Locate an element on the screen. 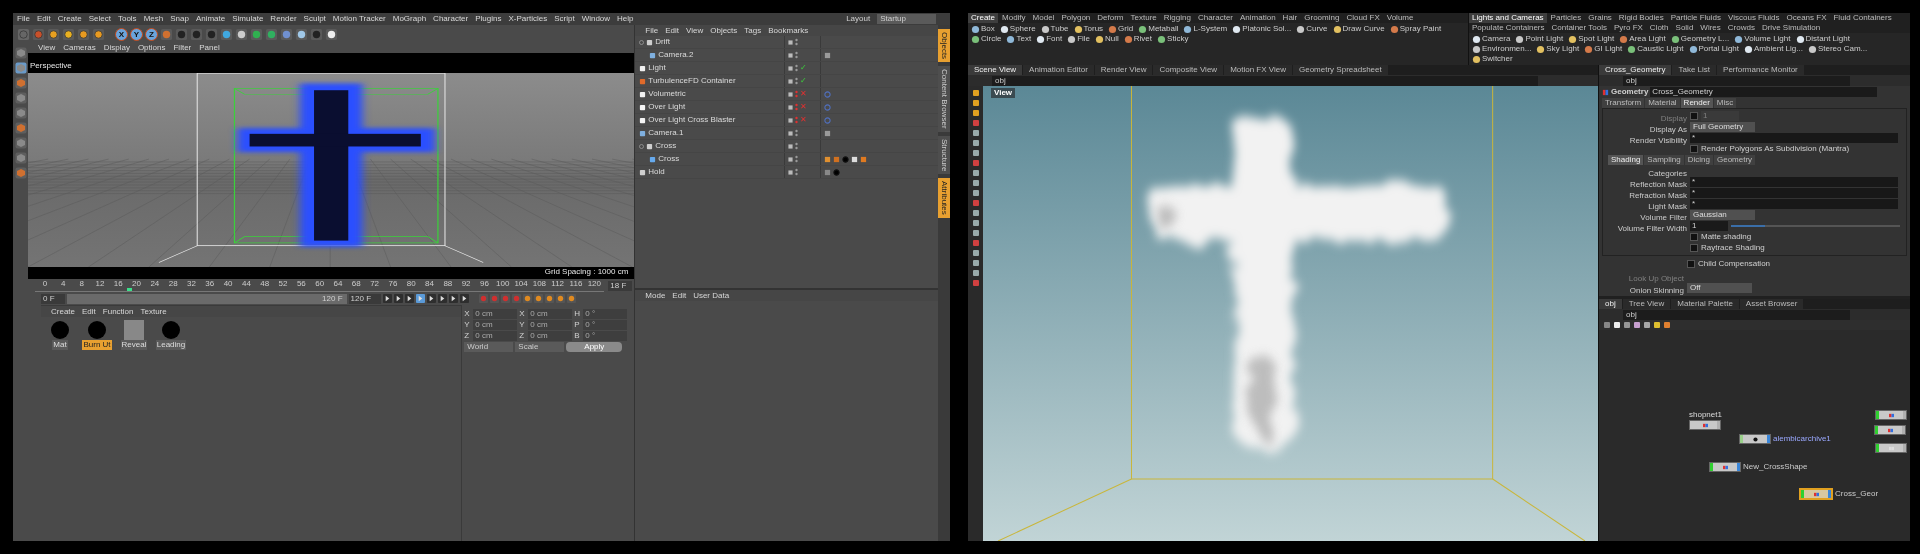 Image resolution: width=1920 pixels, height=554 pixels. tool-label: Sky Light is located at coordinates (1563, 49).